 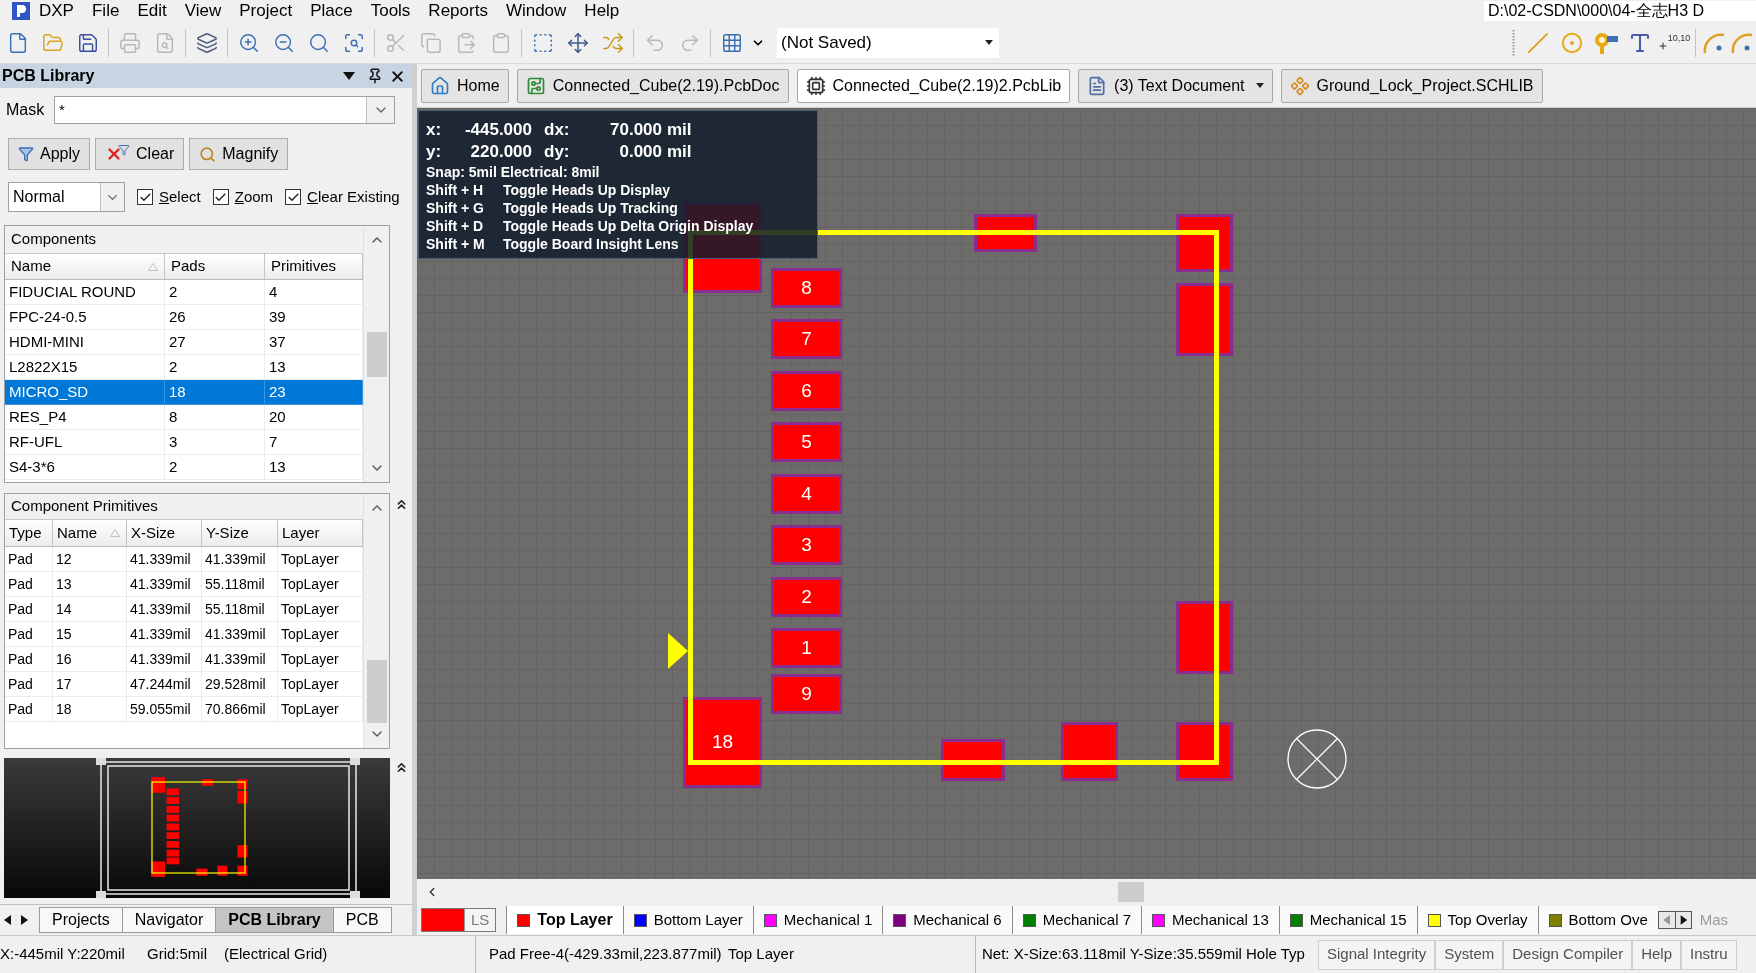 I want to click on layer-tab: Mechanical 6, so click(x=947, y=920).